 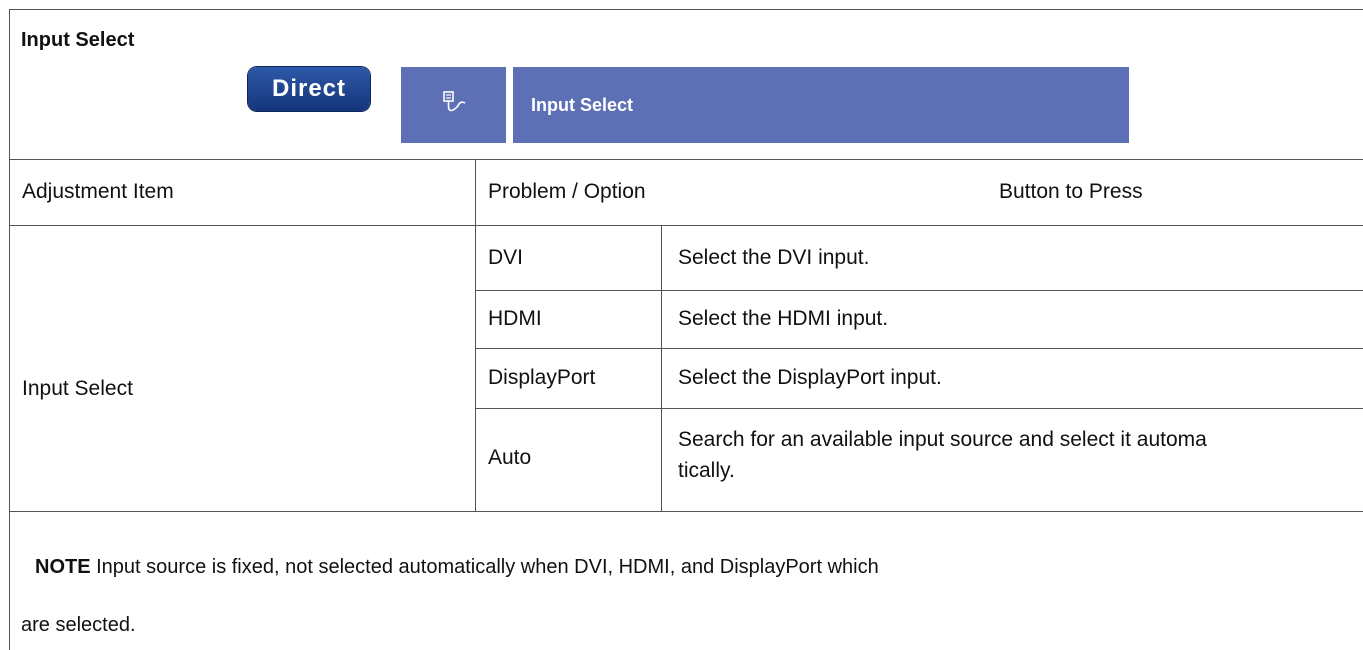 I want to click on note-line-2: are selected., so click(x=78, y=625).